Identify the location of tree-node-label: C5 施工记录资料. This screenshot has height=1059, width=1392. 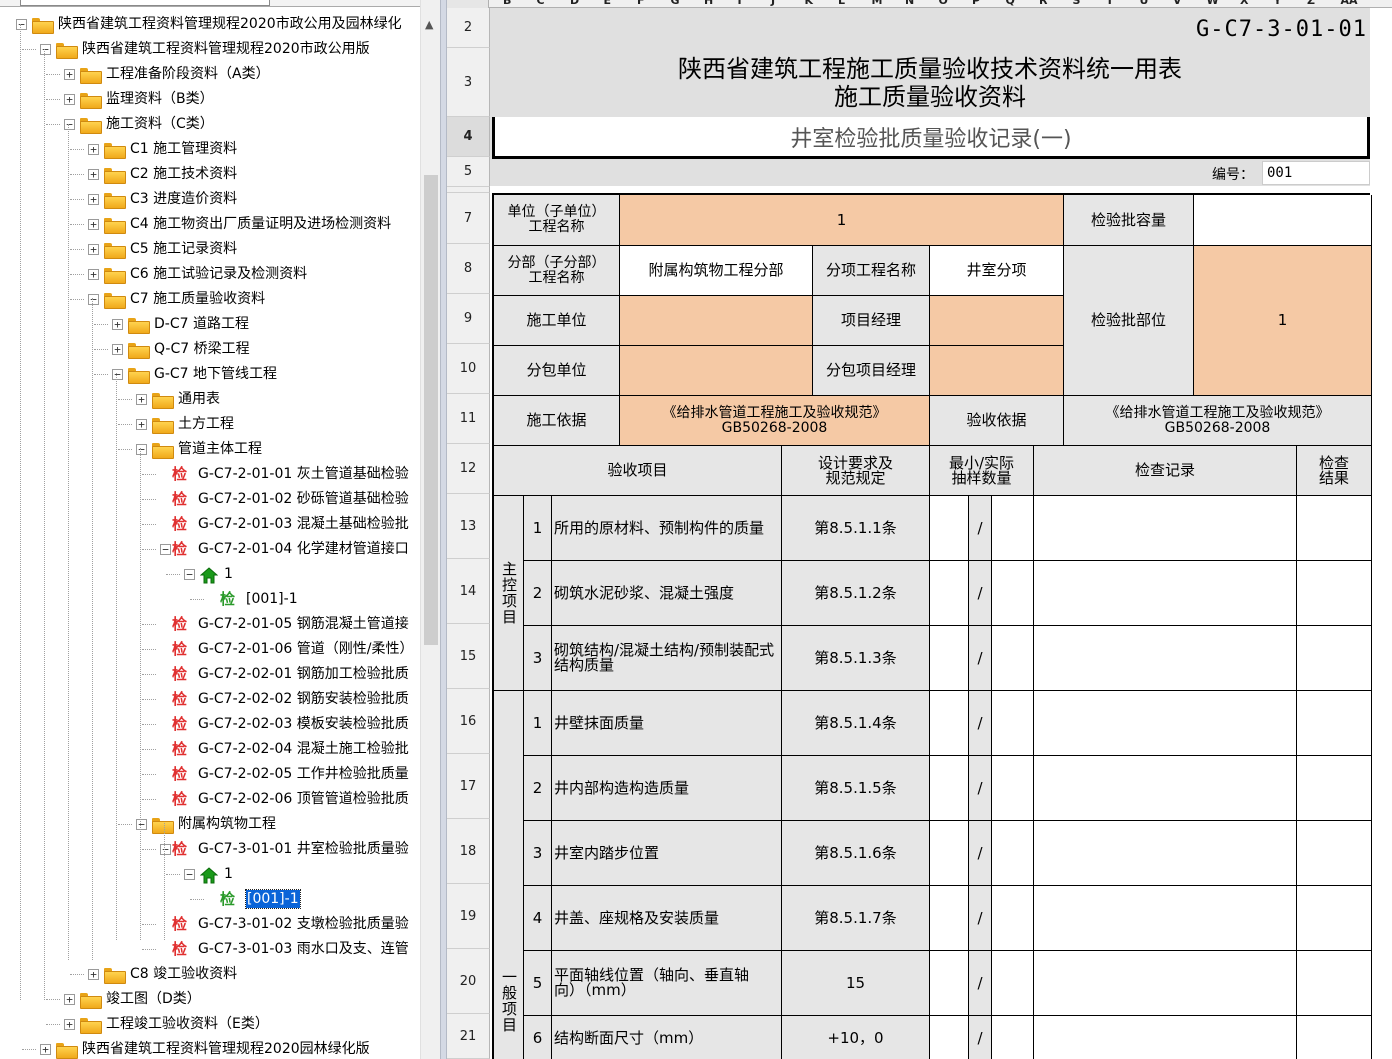
(183, 249).